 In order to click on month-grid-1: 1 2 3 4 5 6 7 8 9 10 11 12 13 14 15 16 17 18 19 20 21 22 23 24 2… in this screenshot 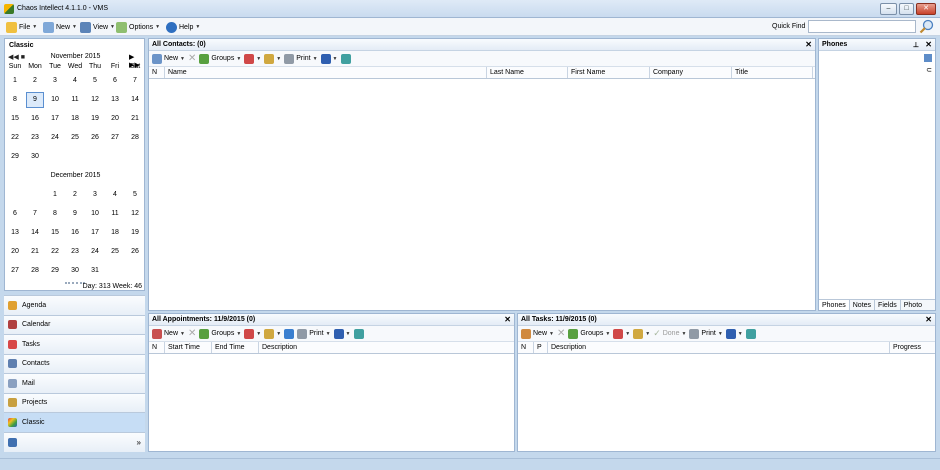, I will do `click(75, 121)`.